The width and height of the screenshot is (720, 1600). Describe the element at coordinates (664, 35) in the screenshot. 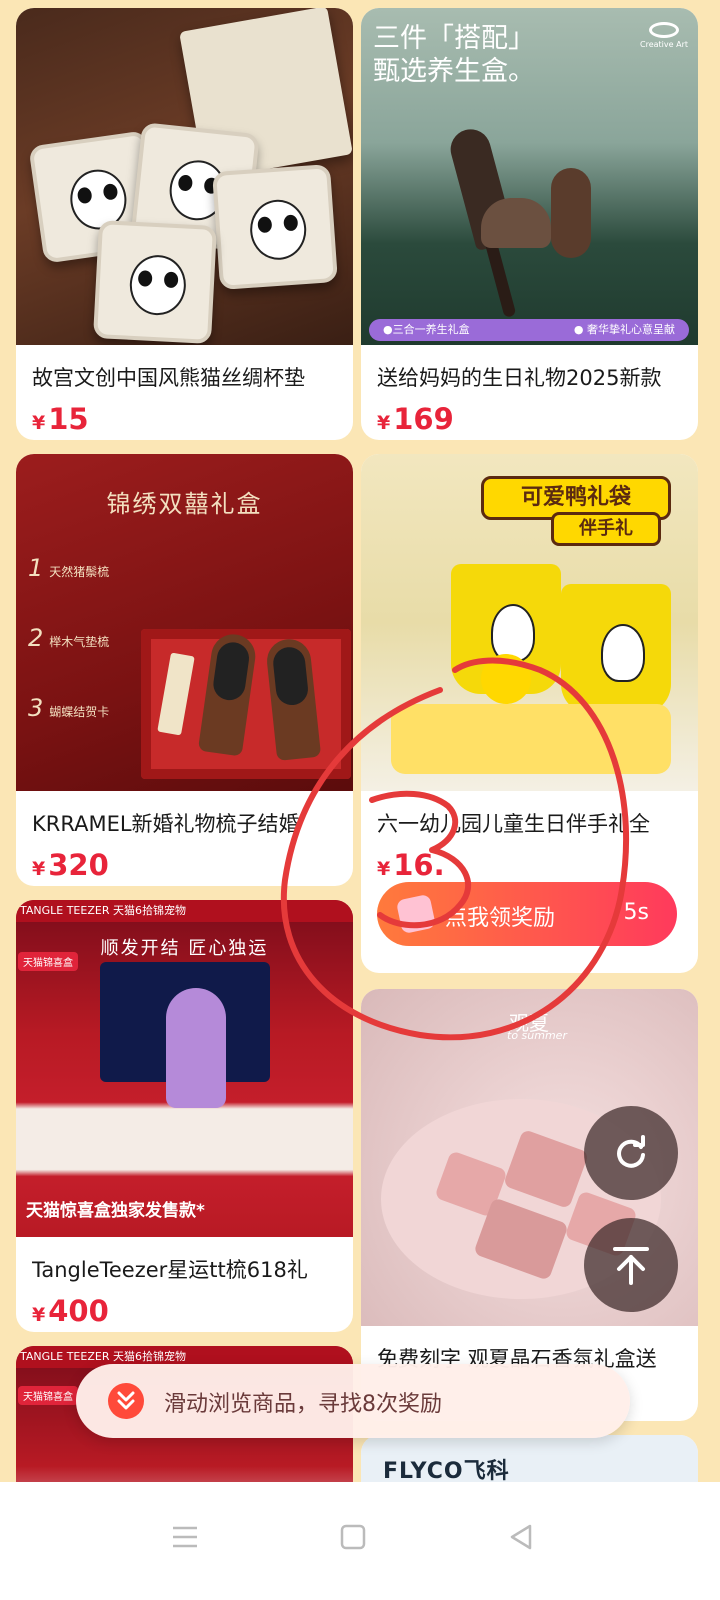

I see `brand-logo: Creative Art` at that location.